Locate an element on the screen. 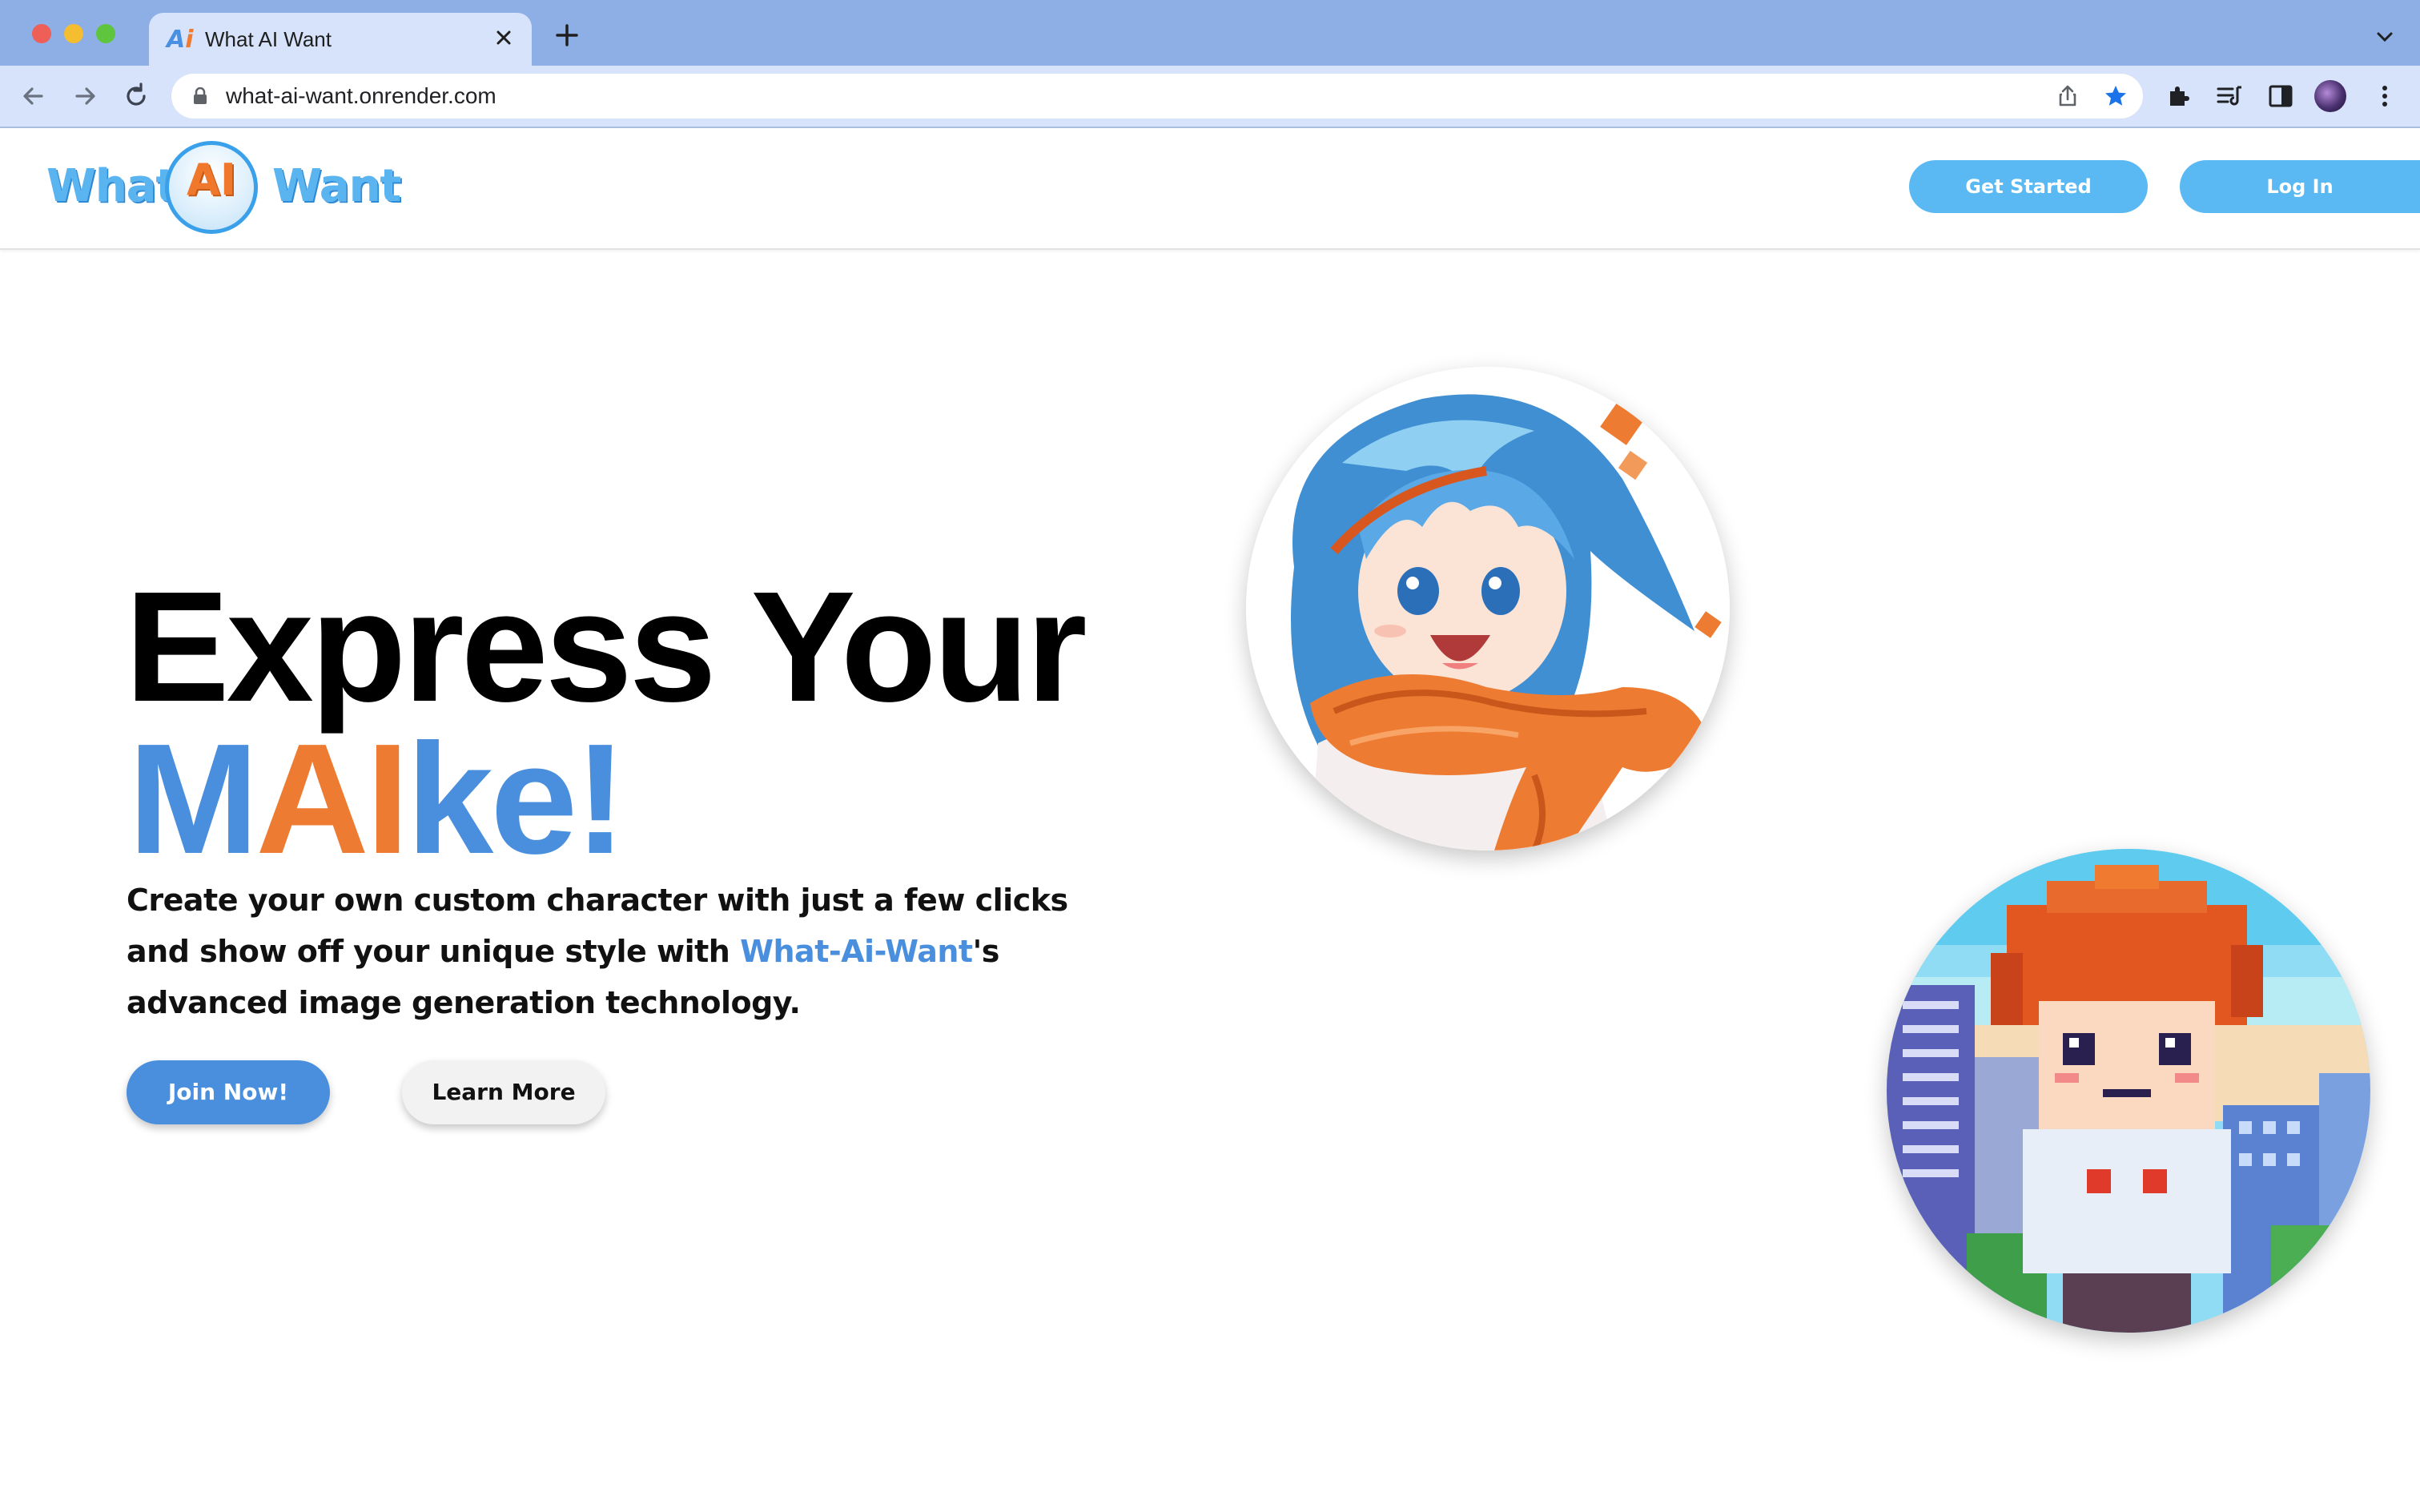 This screenshot has width=2420, height=1512. tab-close-icon is located at coordinates (504, 37).